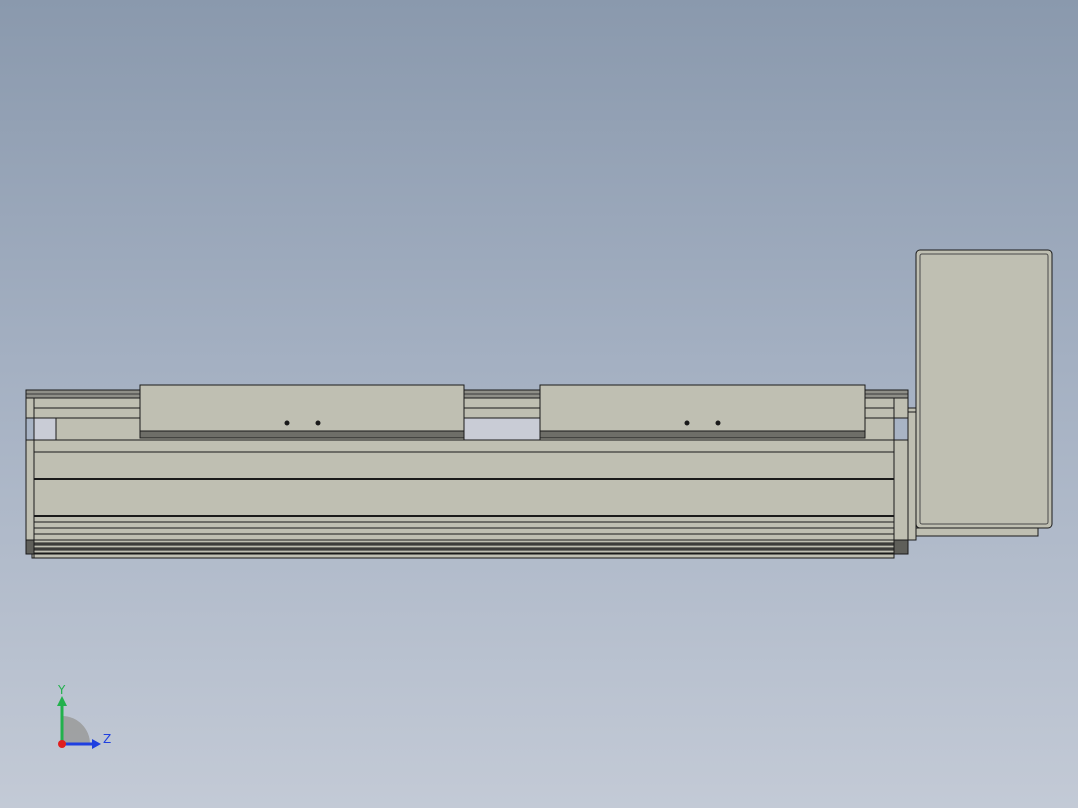  I want to click on y-axis-arrow-icon, so click(62, 701).